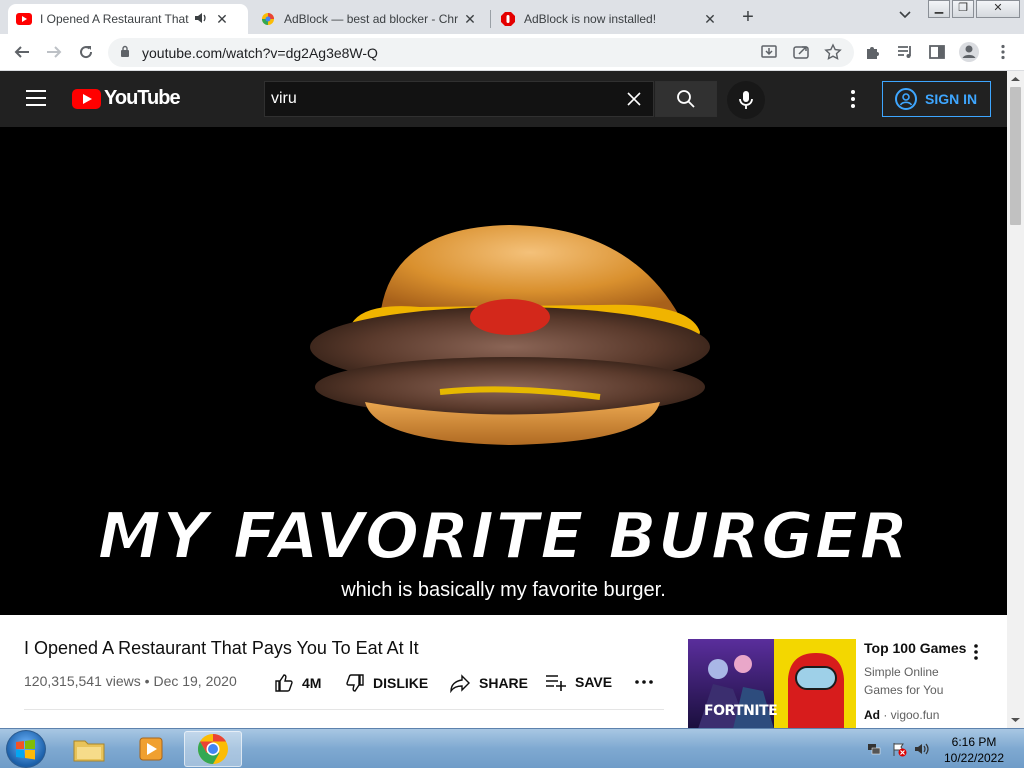 This screenshot has height=768, width=1024. I want to click on clear-search-icon, so click(634, 99).